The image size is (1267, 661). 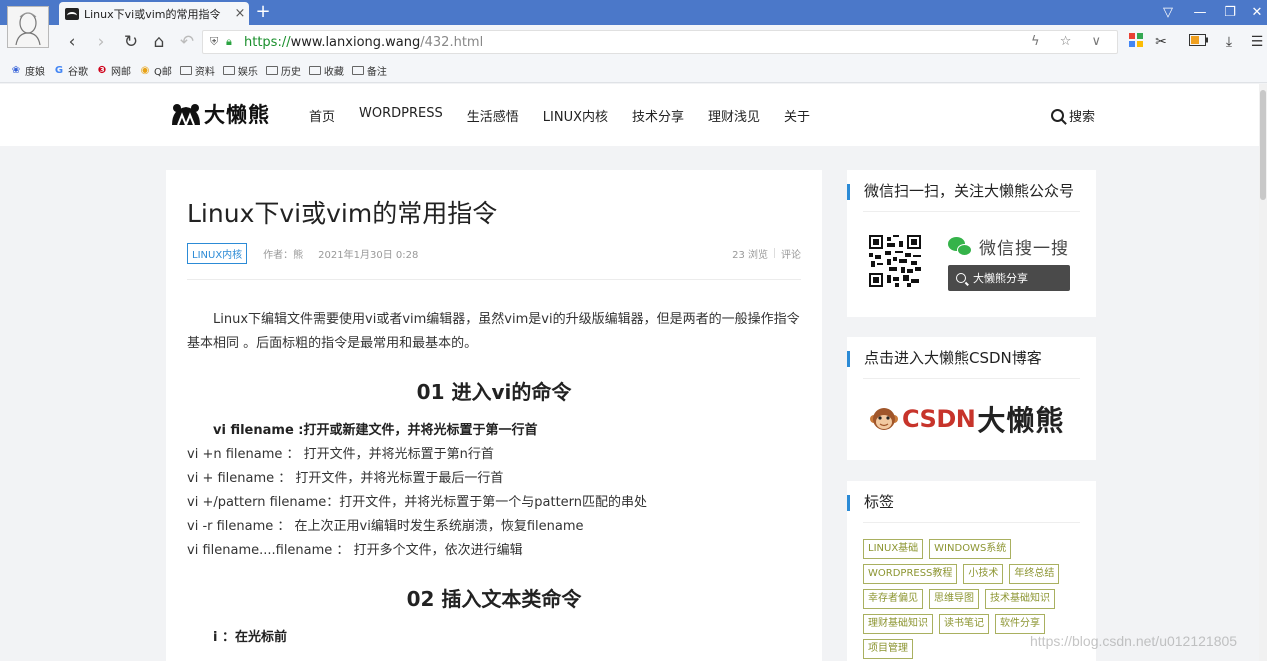 What do you see at coordinates (939, 419) in the screenshot?
I see `csdn-brand: CSDN` at bounding box center [939, 419].